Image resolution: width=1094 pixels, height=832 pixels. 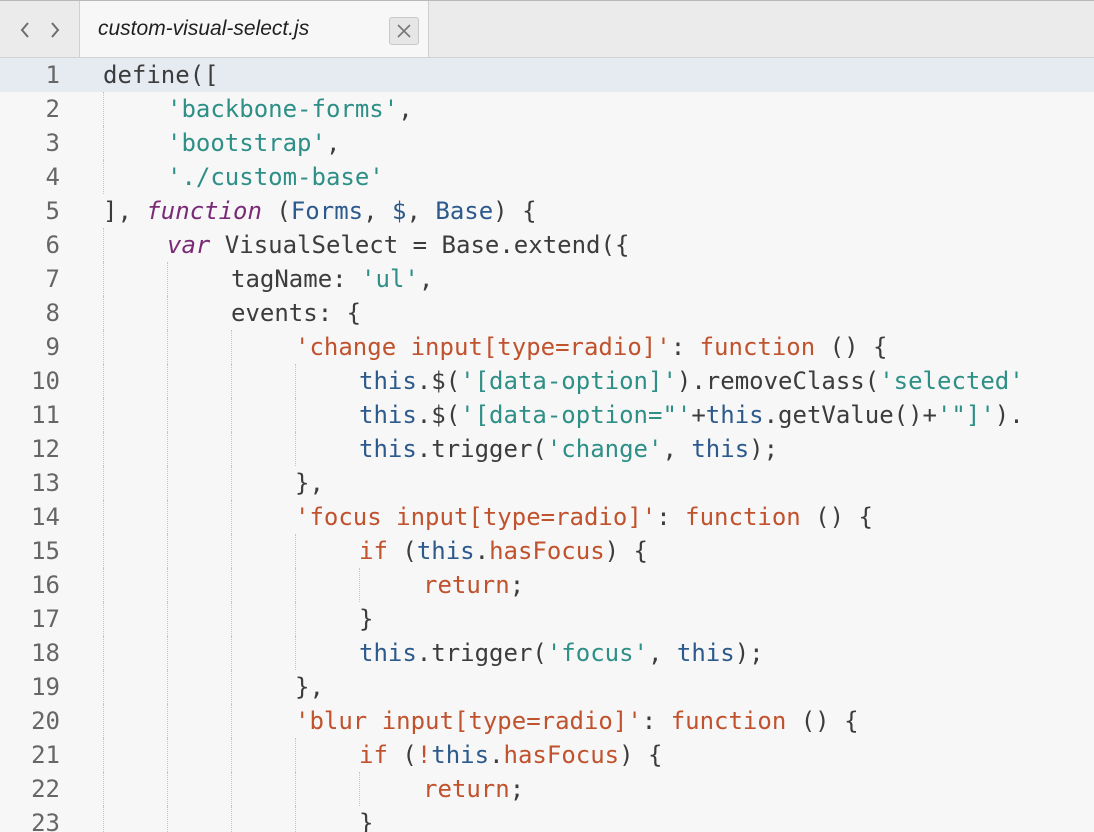 What do you see at coordinates (468, 721) in the screenshot?
I see `code-token: 'blur input[type=radio]'` at bounding box center [468, 721].